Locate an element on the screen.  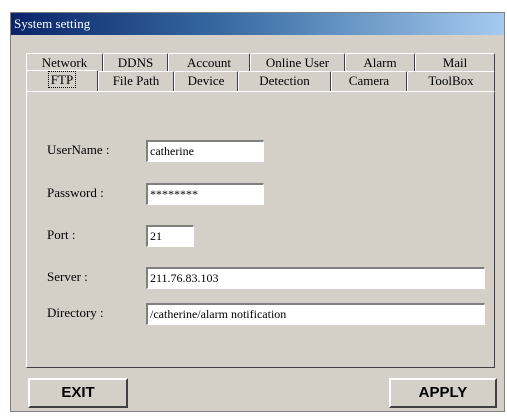
tab-ftp: FTP is located at coordinates (62, 81).